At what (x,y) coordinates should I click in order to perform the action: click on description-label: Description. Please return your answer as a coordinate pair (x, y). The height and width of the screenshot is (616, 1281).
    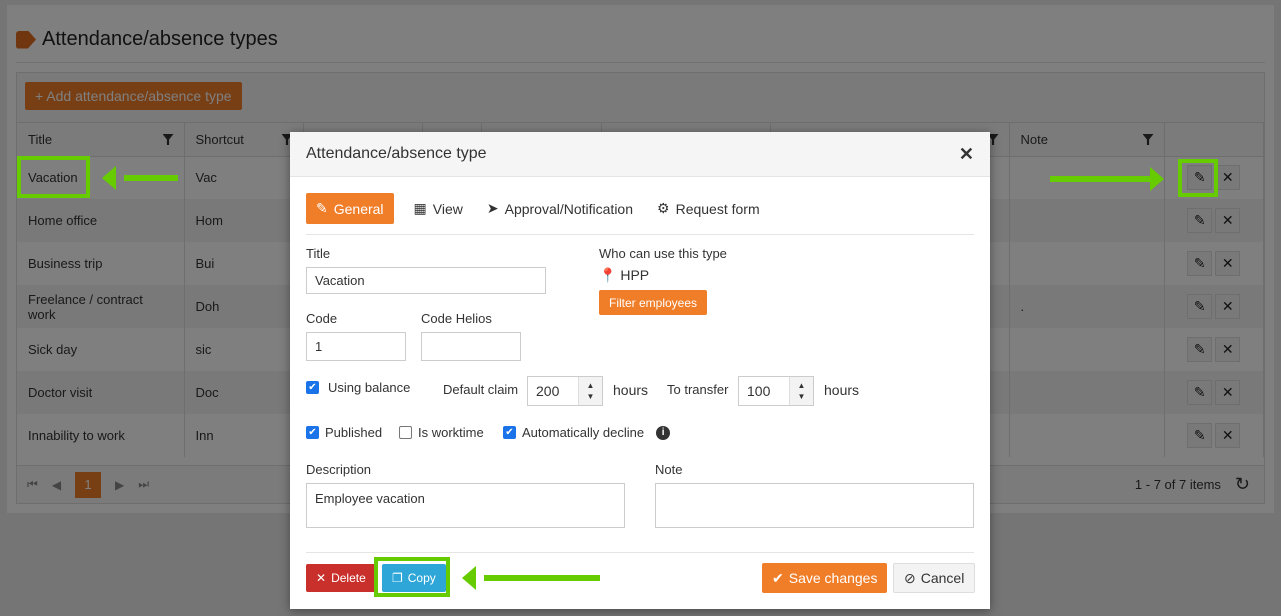
    Looking at the image, I should click on (339, 469).